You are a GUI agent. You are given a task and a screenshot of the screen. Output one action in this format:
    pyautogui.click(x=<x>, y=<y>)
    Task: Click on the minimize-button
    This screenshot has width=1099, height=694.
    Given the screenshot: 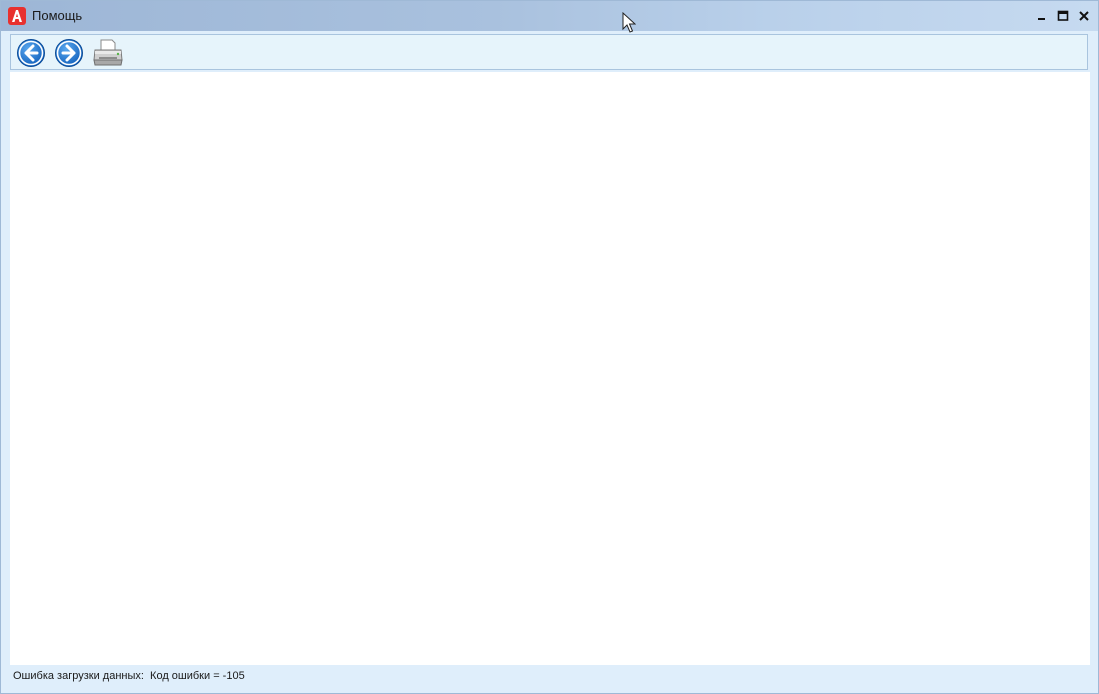 What is the action you would take?
    pyautogui.click(x=1042, y=16)
    